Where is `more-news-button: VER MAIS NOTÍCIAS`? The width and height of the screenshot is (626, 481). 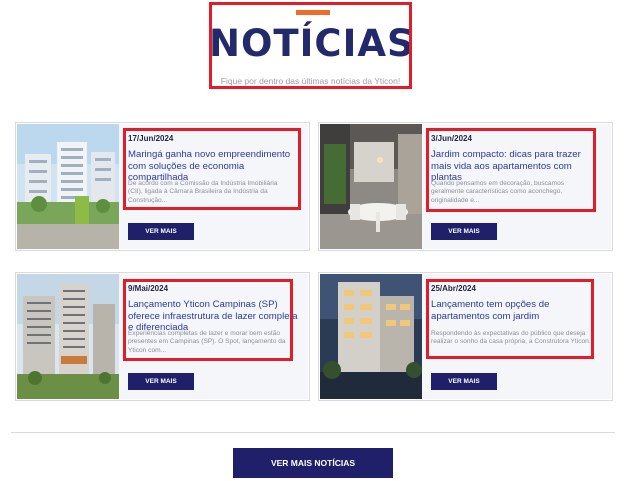
more-news-button: VER MAIS NOTÍCIAS is located at coordinates (313, 463).